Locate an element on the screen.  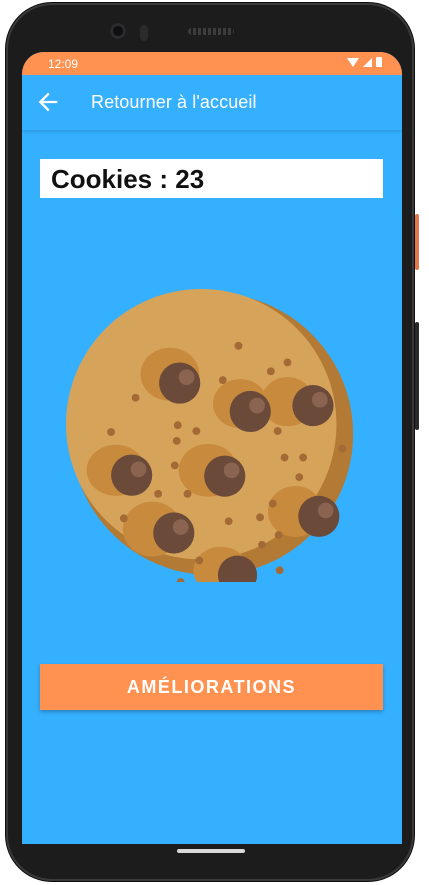
home-gesture-bar is located at coordinates (211, 851).